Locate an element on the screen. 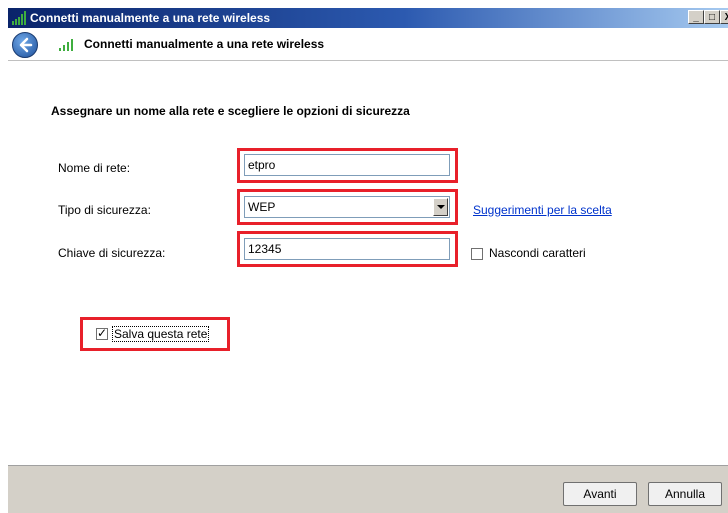 Image resolution: width=728 pixels, height=513 pixels. back-button is located at coordinates (25, 45).